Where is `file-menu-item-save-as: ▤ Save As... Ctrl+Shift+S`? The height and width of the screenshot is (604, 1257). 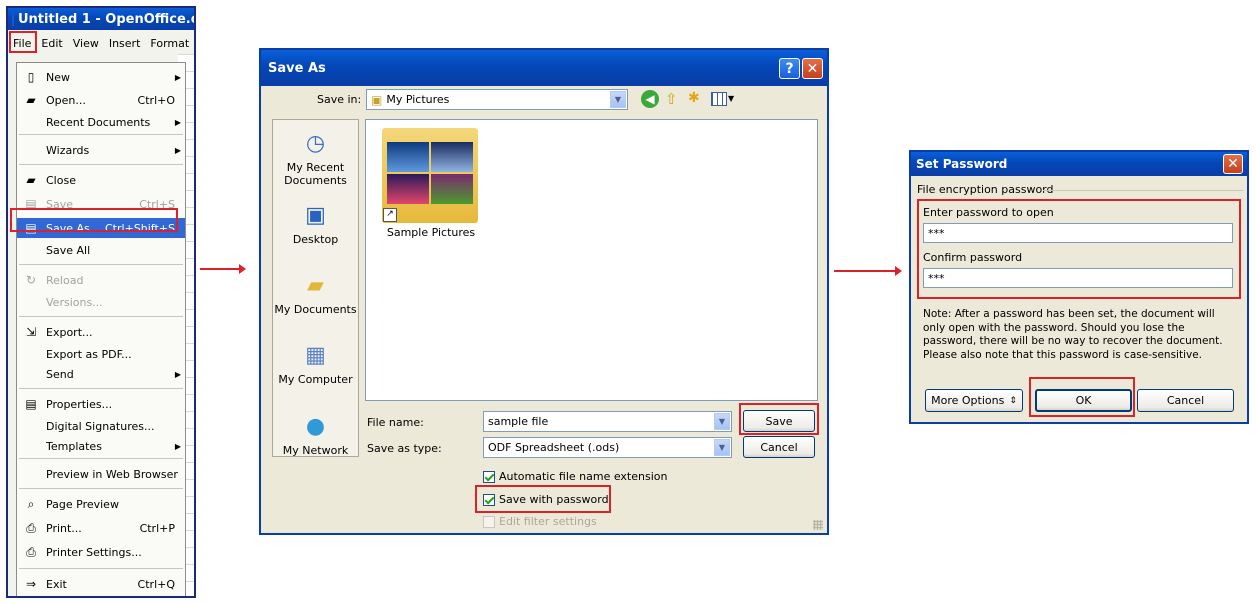 file-menu-item-save-as: ▤ Save As... Ctrl+Shift+S is located at coordinates (101, 228).